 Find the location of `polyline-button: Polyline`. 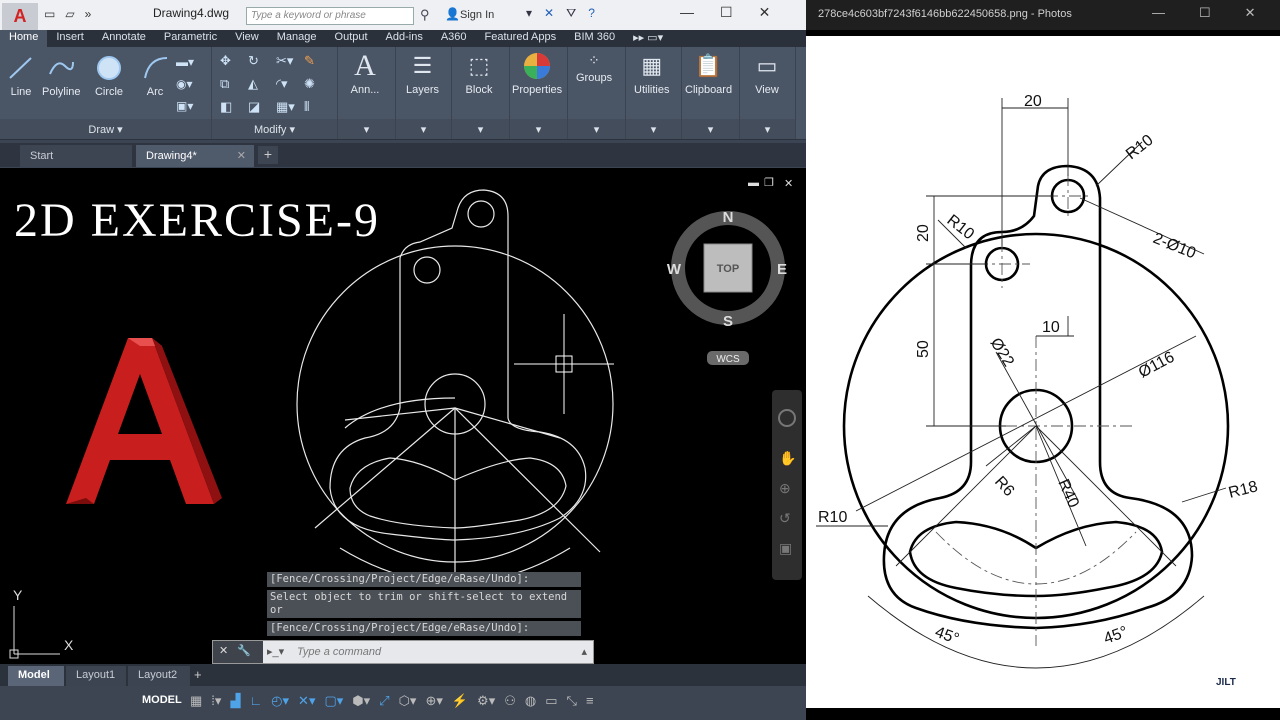

polyline-button: Polyline is located at coordinates (61, 75).